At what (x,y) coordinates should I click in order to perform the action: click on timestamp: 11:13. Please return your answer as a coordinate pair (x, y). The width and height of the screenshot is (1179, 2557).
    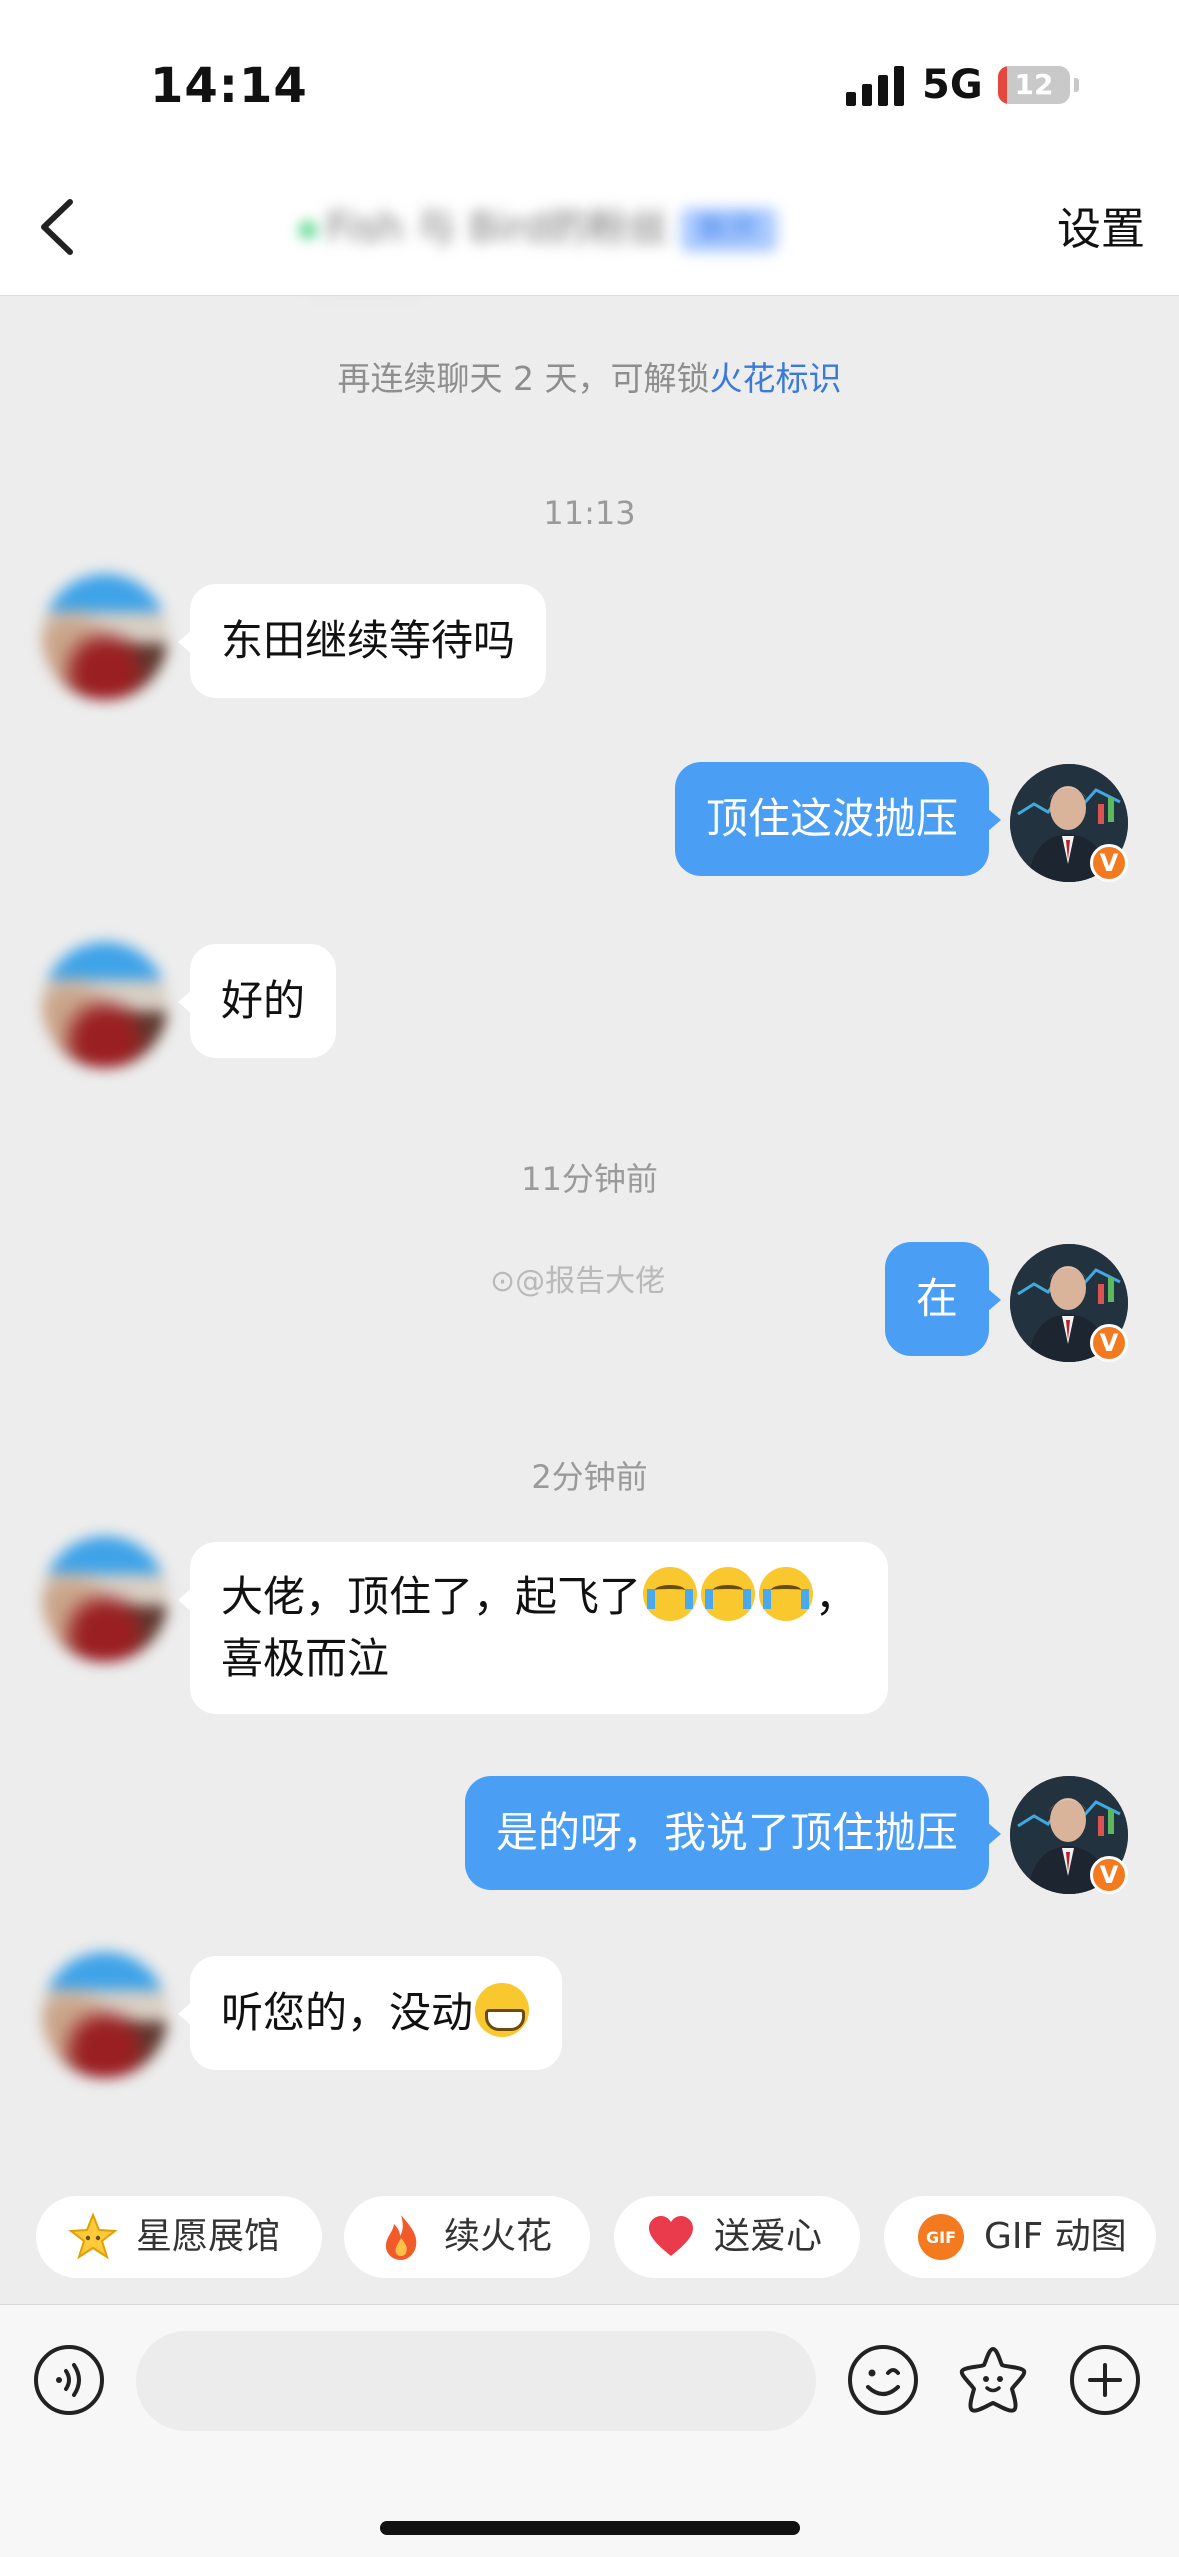
    Looking at the image, I should click on (589, 513).